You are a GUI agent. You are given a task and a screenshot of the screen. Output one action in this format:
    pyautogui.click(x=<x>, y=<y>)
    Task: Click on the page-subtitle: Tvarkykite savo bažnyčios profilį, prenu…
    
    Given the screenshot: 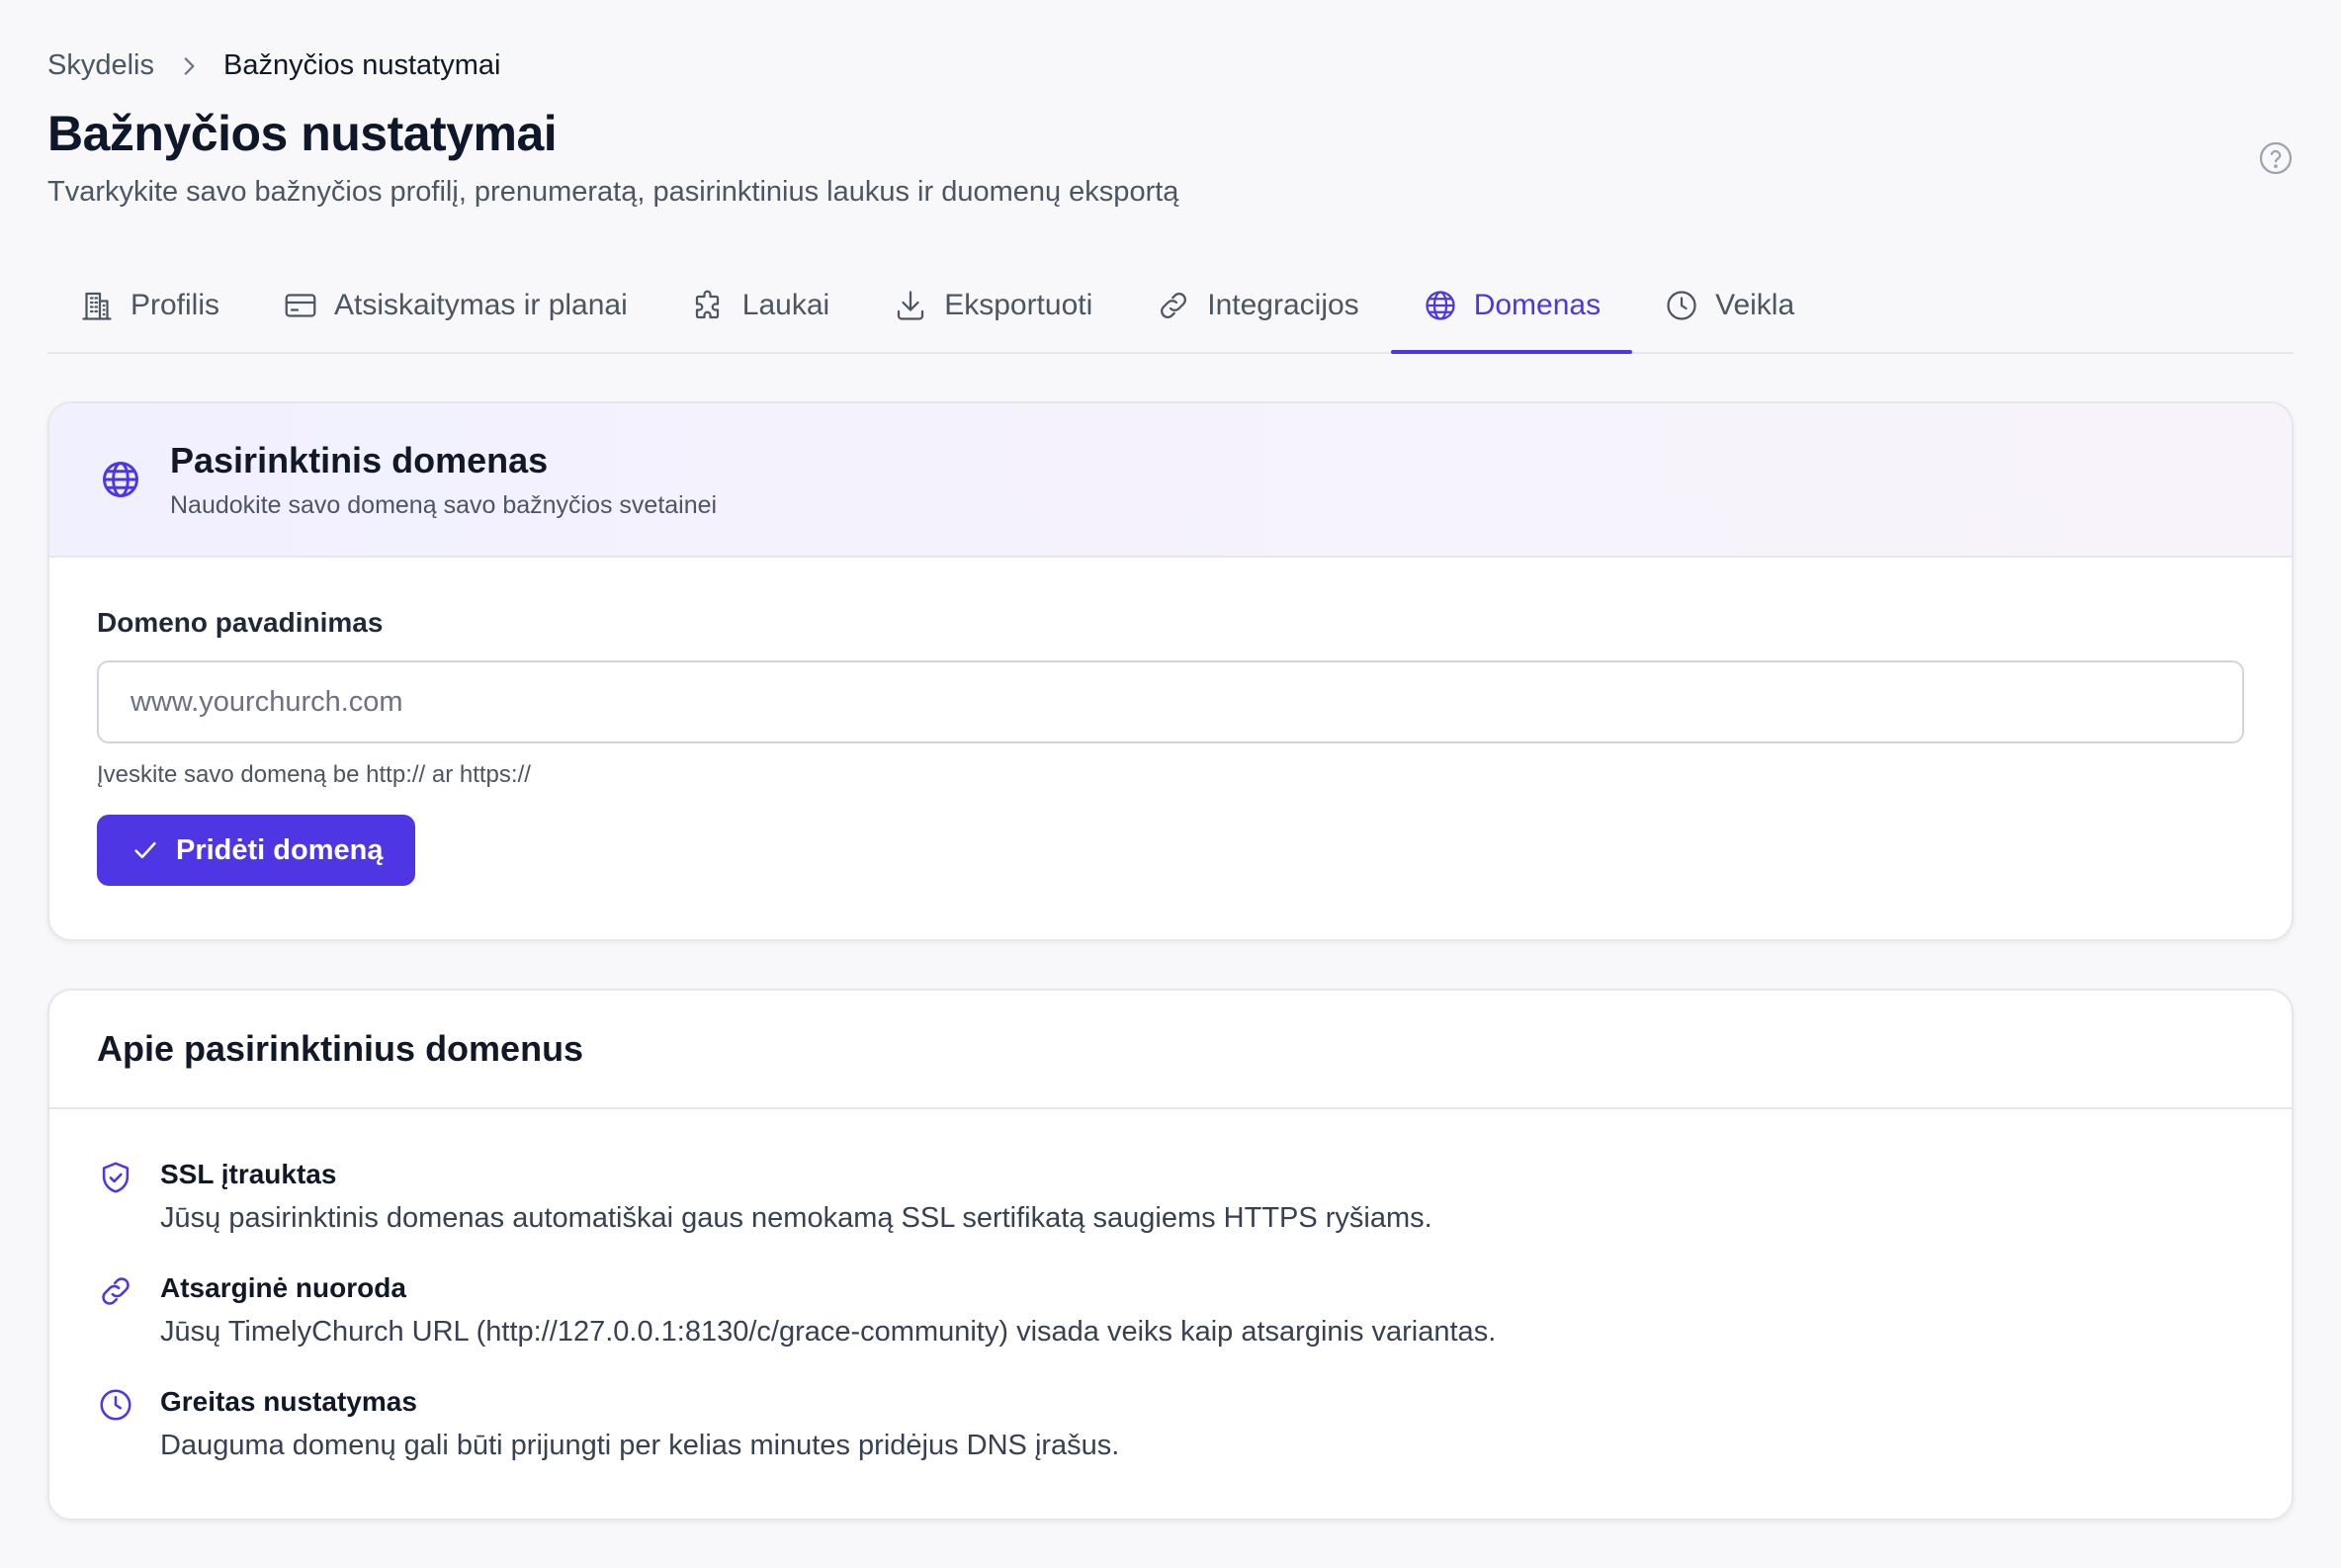 What is the action you would take?
    pyautogui.click(x=613, y=192)
    